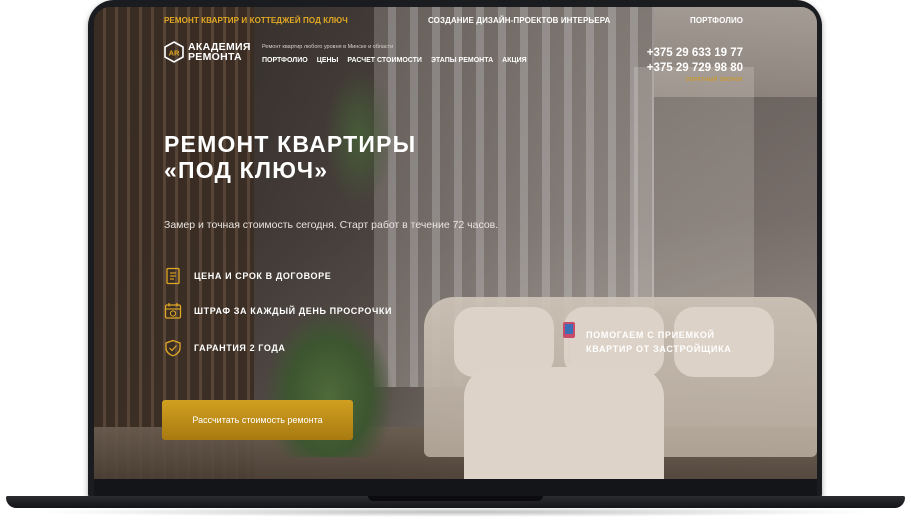 This screenshot has height=525, width=911. I want to click on topbar-design-link: СОЗДАНИЕ ДИЗАЙН-ПРОЕКТОВ ИНТЕРЬЕРА, so click(519, 20).